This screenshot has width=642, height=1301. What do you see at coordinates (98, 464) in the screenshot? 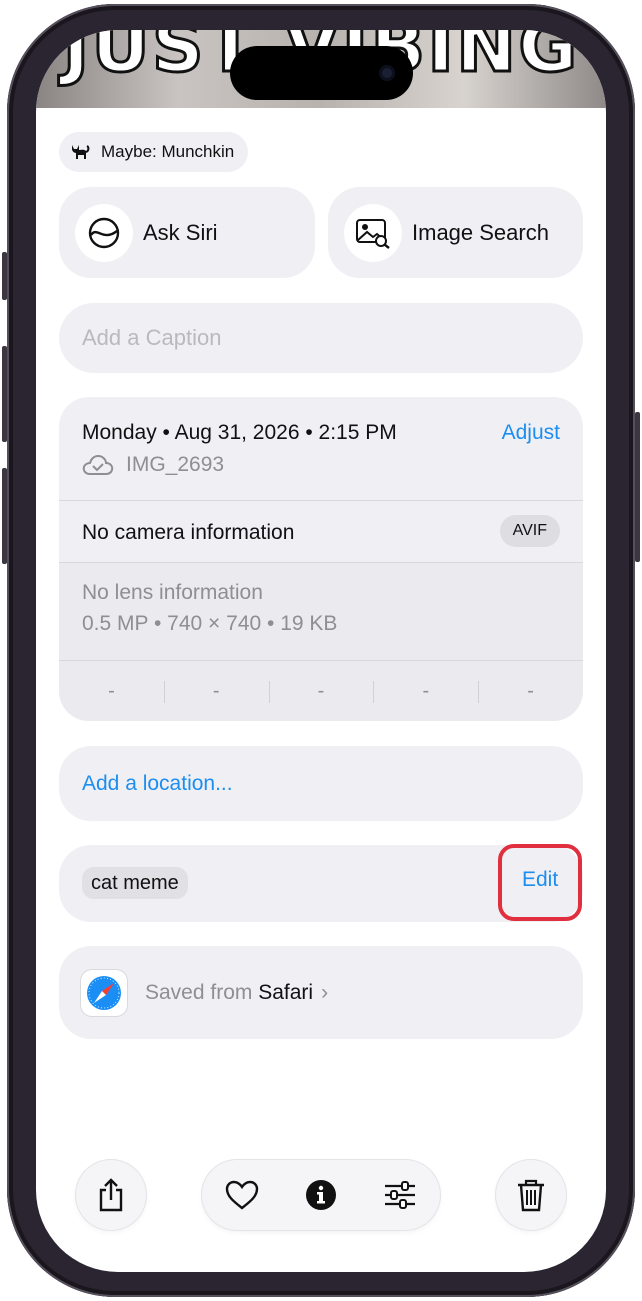
I see `icloud-check-icon` at bounding box center [98, 464].